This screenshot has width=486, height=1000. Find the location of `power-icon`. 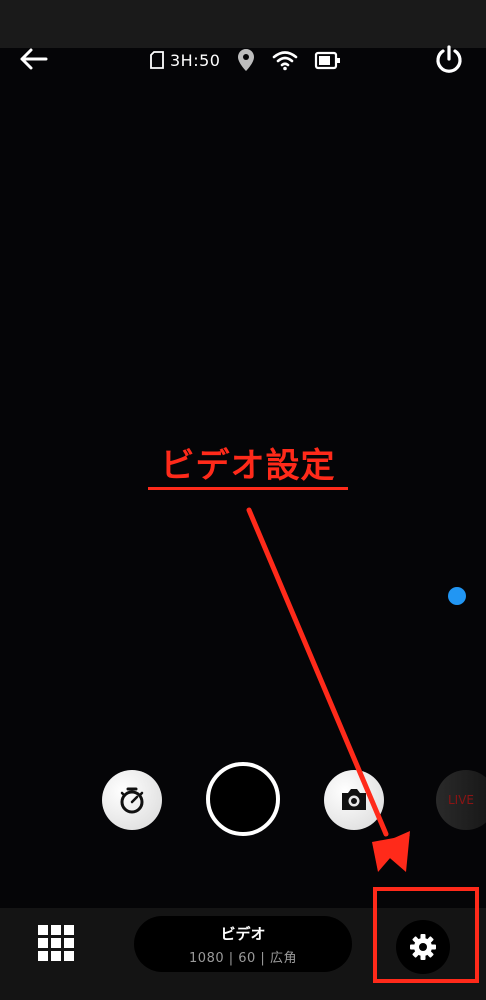

power-icon is located at coordinates (449, 59).